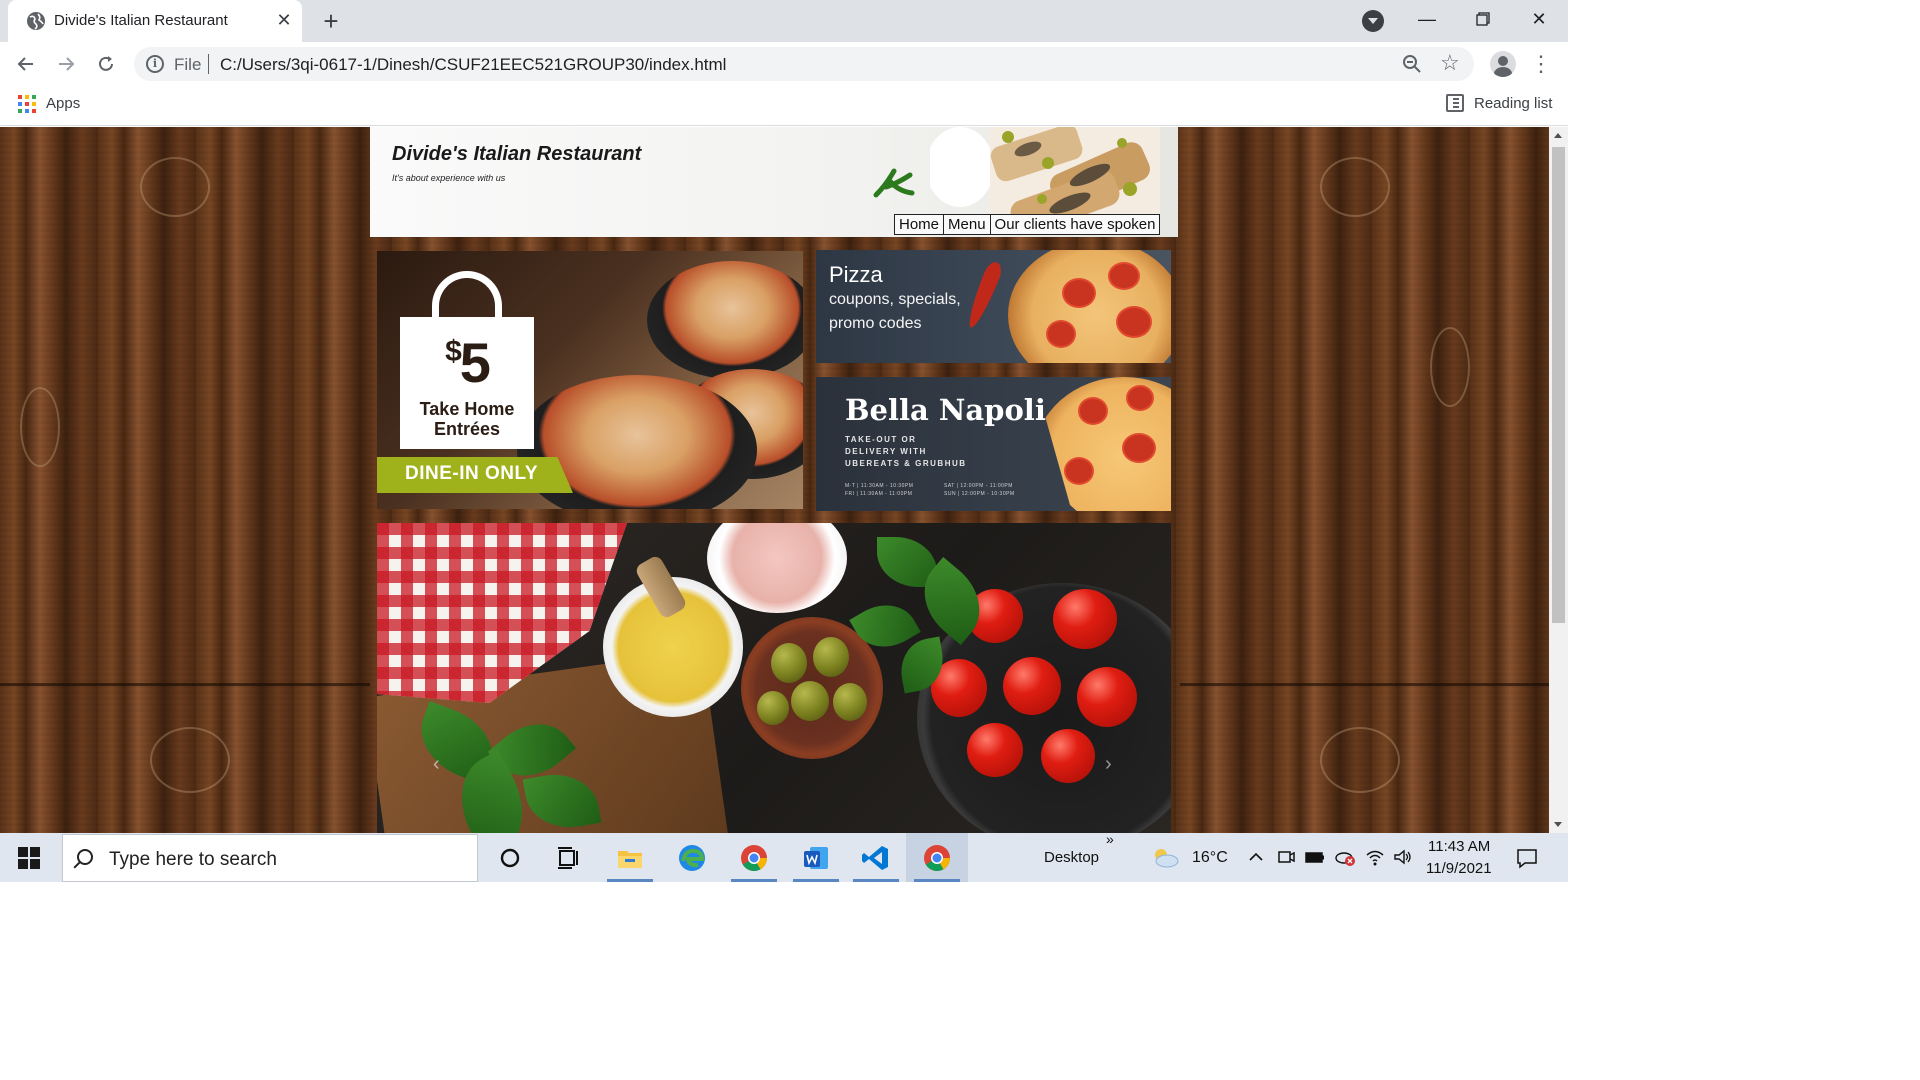 Image resolution: width=1920 pixels, height=1080 pixels. Describe the element at coordinates (1165, 857) in the screenshot. I see `weather-cloud-icon` at that location.